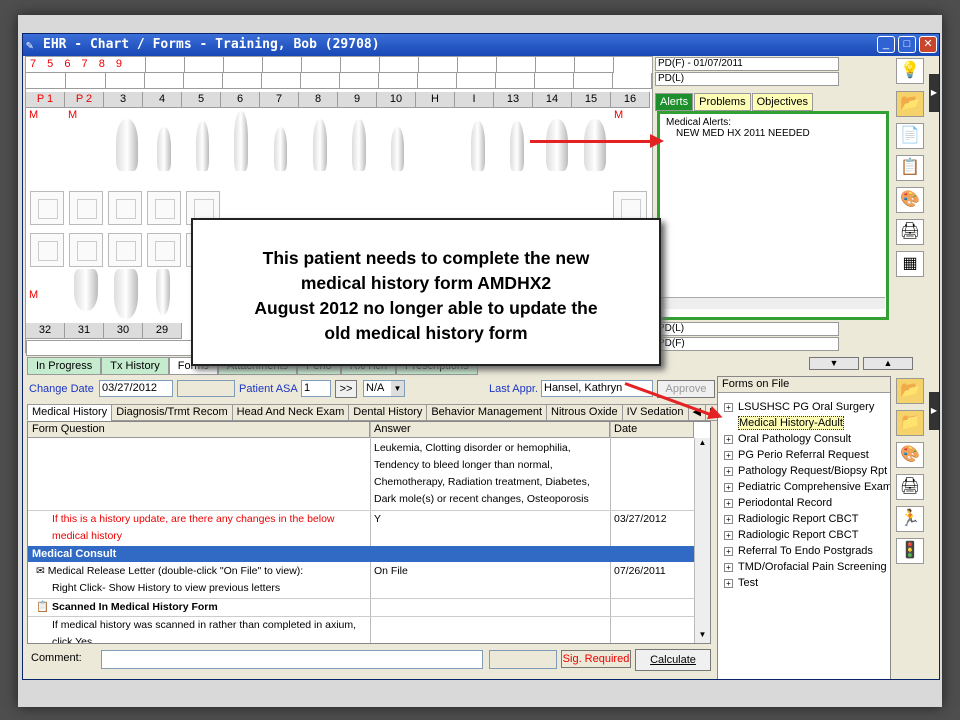 This screenshot has width=960, height=720. I want to click on scroll-down-icon: ▼, so click(702, 636).